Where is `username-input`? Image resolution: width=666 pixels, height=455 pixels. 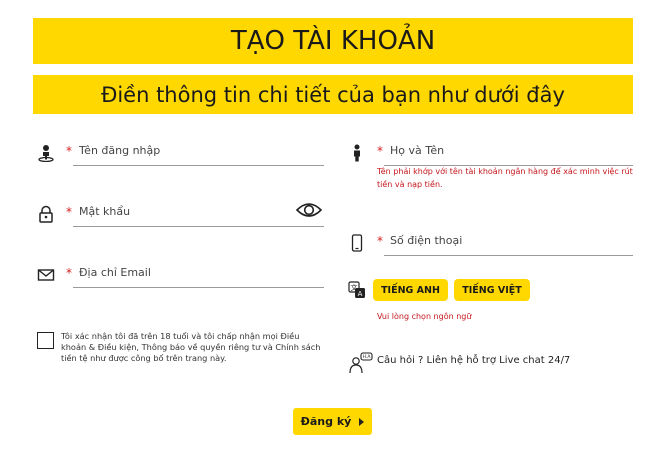
username-input is located at coordinates (198, 154).